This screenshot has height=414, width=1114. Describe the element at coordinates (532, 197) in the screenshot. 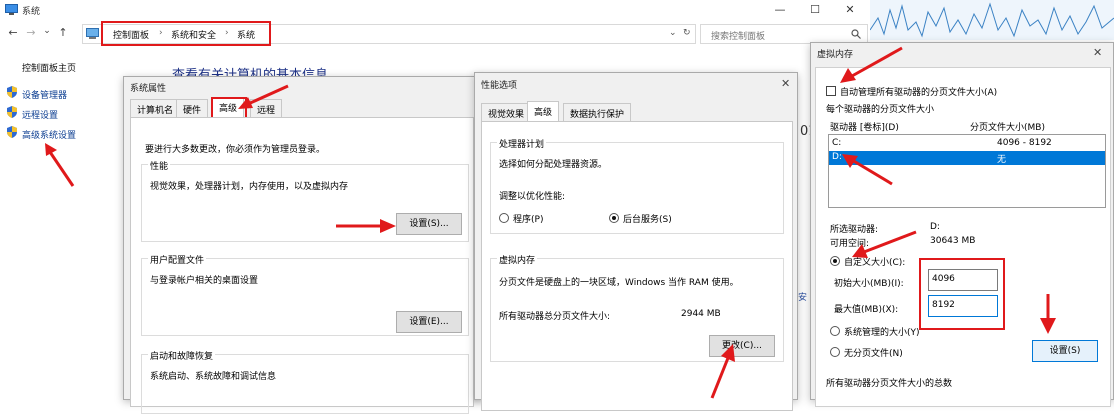

I see `adjust-label: 调整以优化性能:` at that location.